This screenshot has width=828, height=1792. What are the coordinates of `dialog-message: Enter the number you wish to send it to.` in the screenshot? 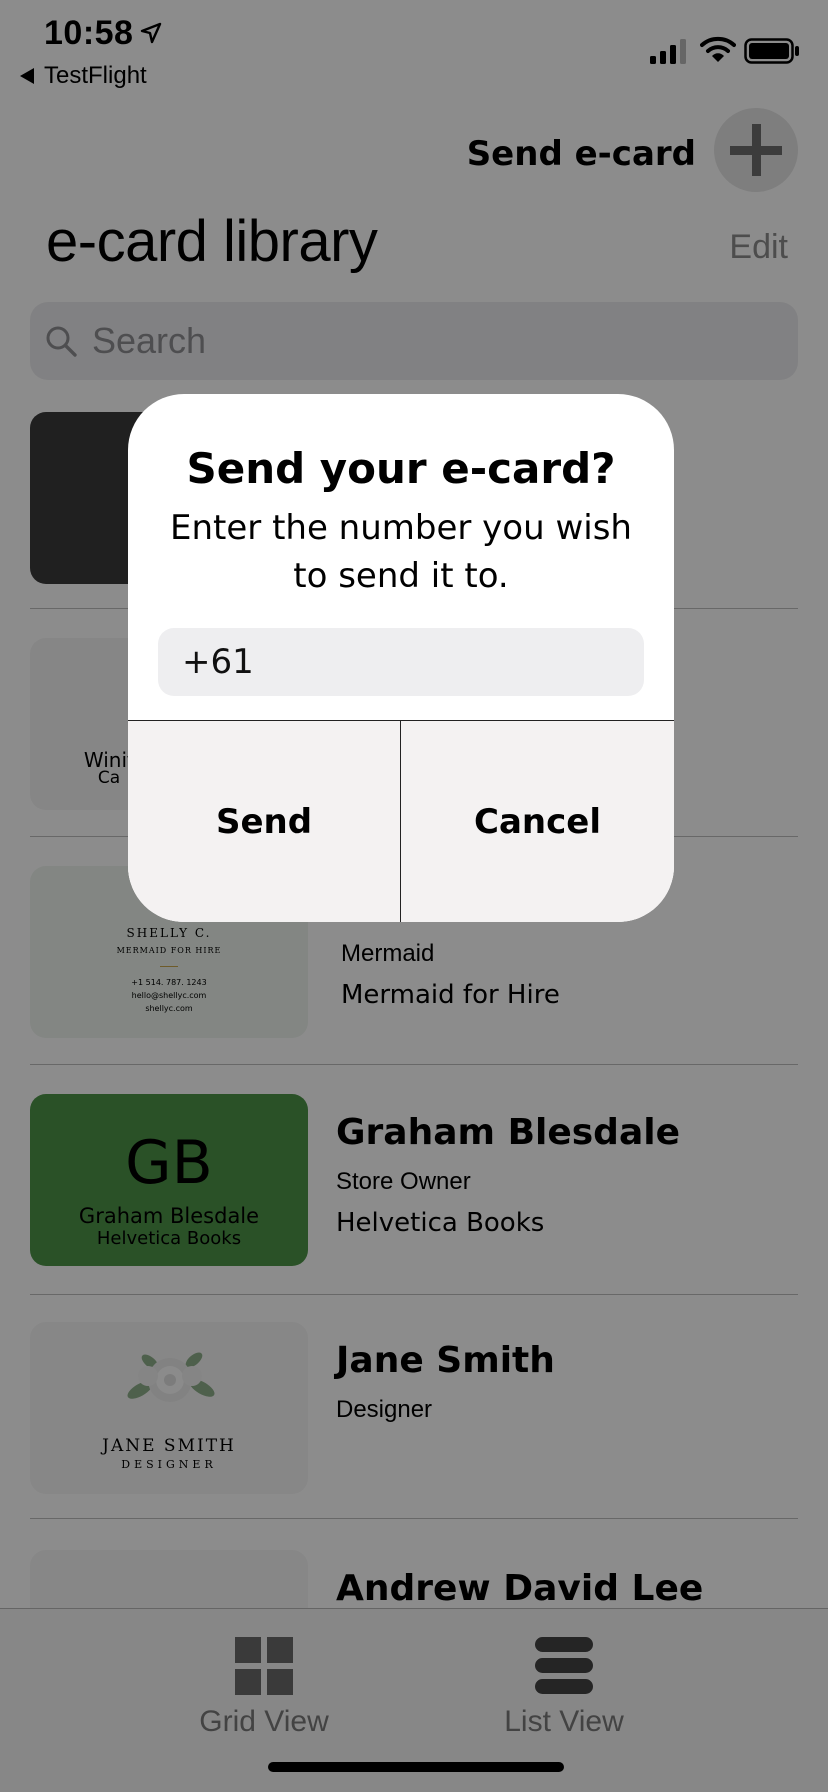 It's located at (401, 552).